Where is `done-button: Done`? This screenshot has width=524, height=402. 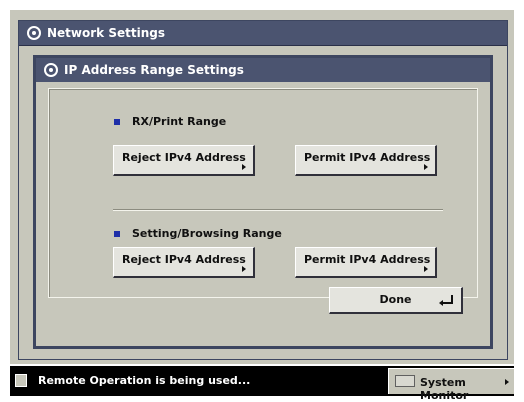 done-button: Done is located at coordinates (396, 300).